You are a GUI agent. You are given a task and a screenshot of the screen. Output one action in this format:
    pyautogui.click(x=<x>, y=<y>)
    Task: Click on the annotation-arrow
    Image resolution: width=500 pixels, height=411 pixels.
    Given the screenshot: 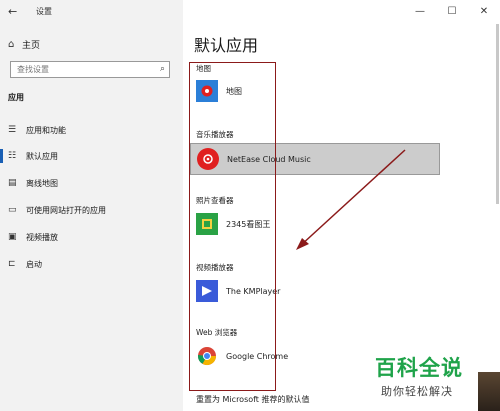 What is the action you would take?
    pyautogui.click(x=351, y=199)
    